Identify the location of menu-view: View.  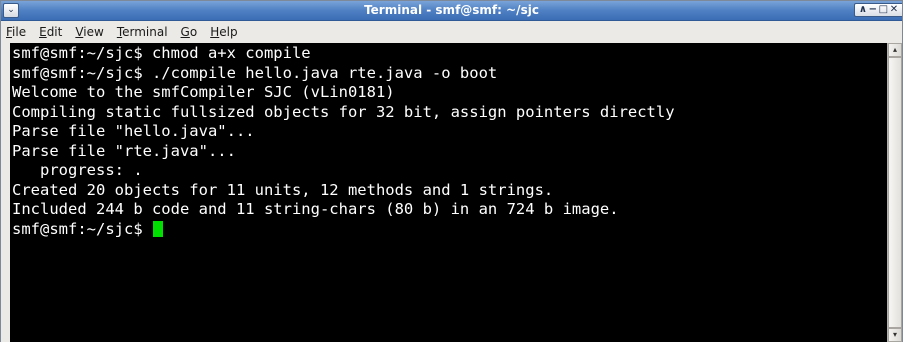
(89, 32).